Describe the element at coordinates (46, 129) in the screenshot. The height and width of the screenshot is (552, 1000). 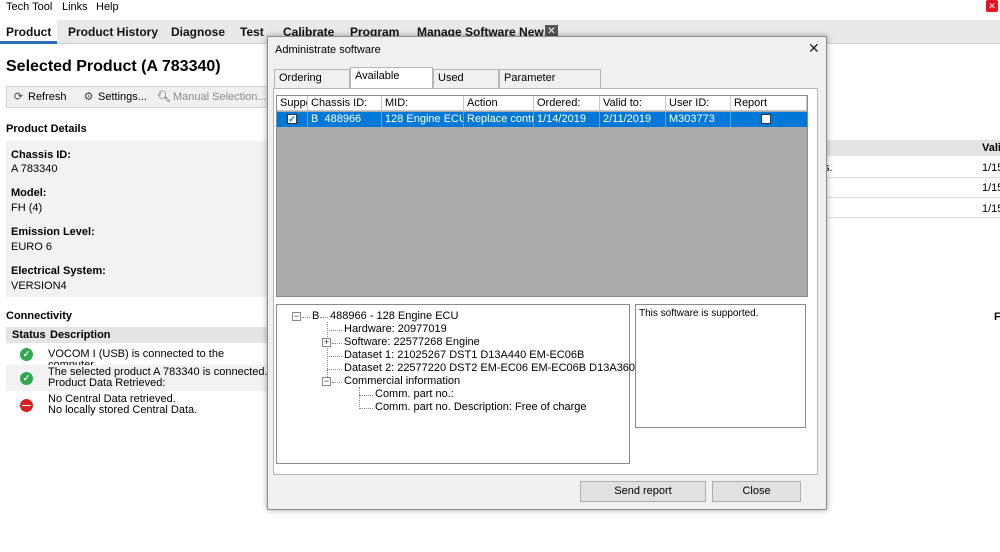
I see `product-details-title: Product Details` at that location.